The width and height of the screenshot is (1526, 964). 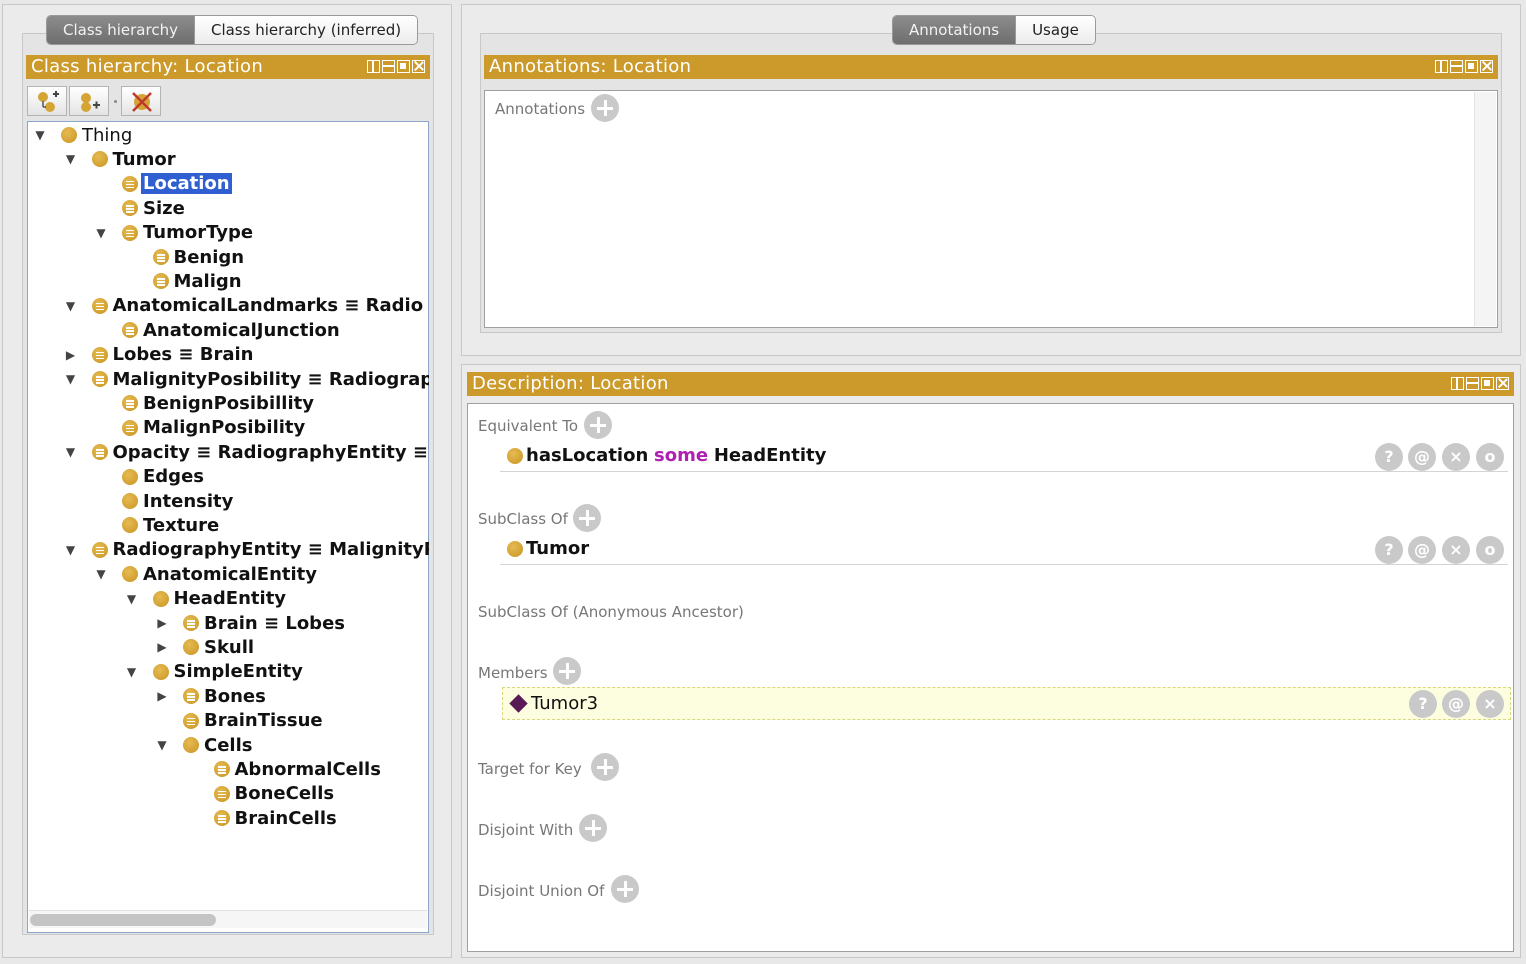 What do you see at coordinates (587, 518) in the screenshot?
I see `add-superclass-button` at bounding box center [587, 518].